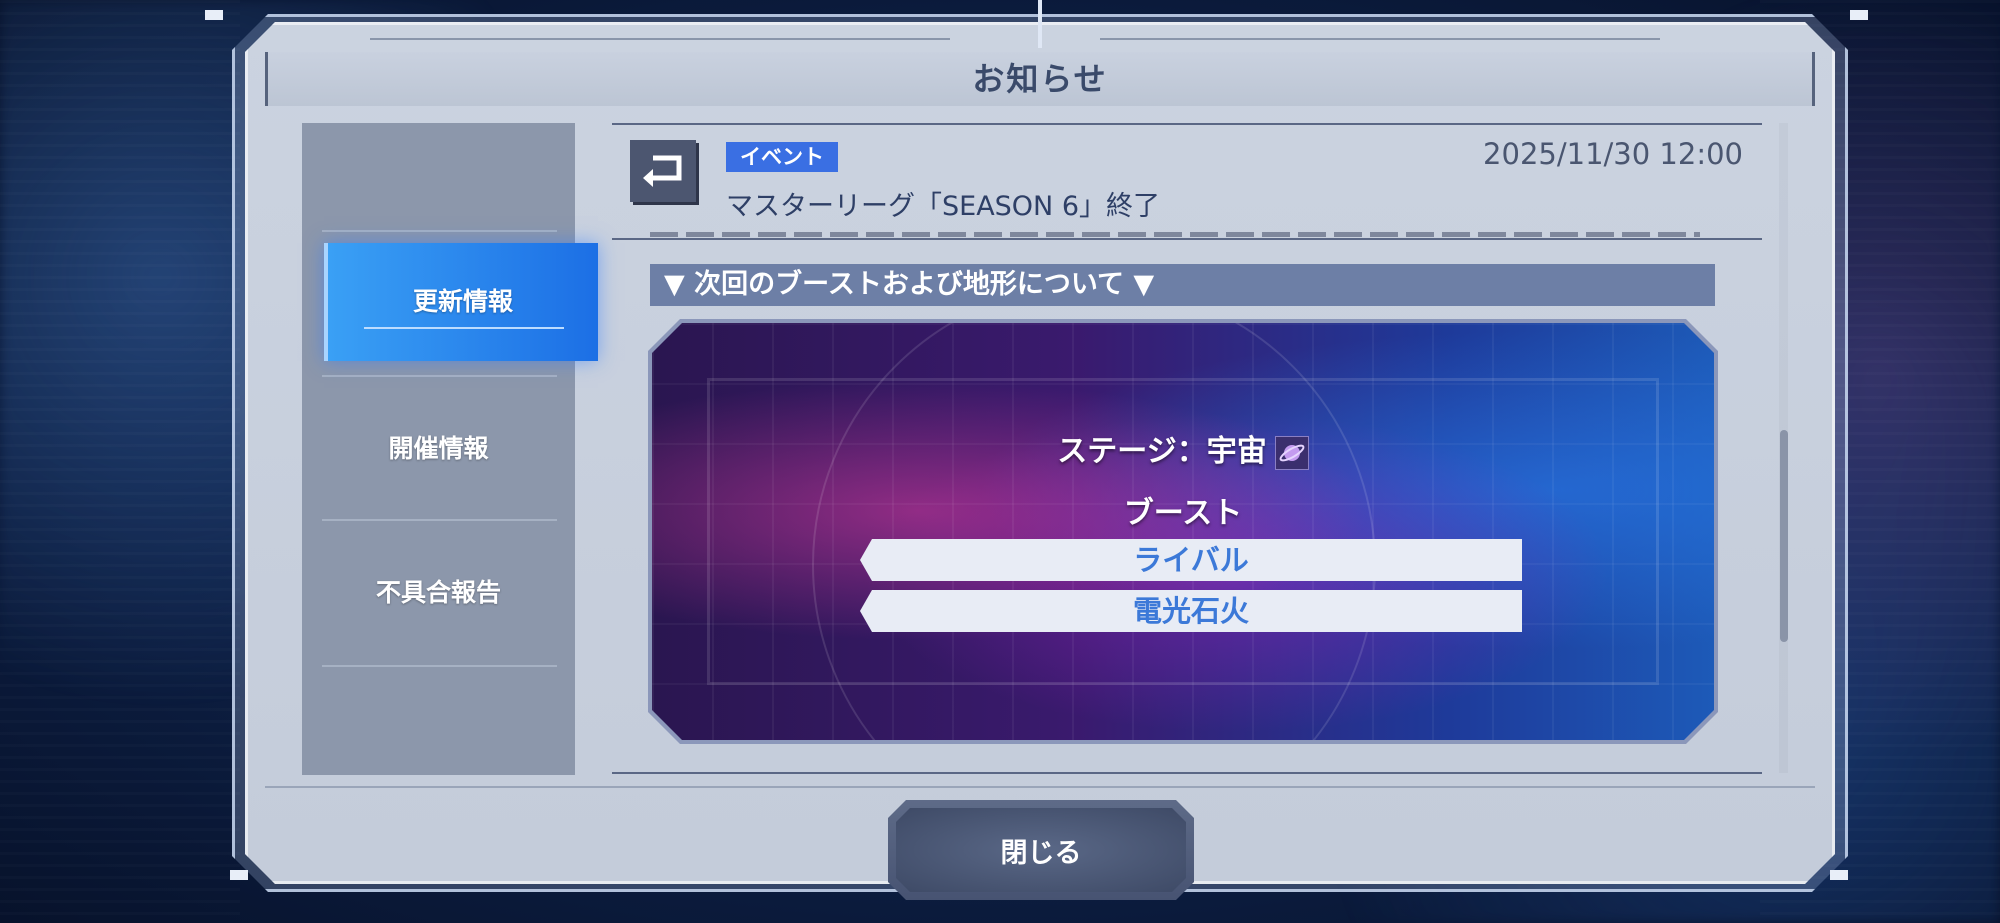  Describe the element at coordinates (1191, 560) in the screenshot. I see `boost-item: ライバル` at that location.